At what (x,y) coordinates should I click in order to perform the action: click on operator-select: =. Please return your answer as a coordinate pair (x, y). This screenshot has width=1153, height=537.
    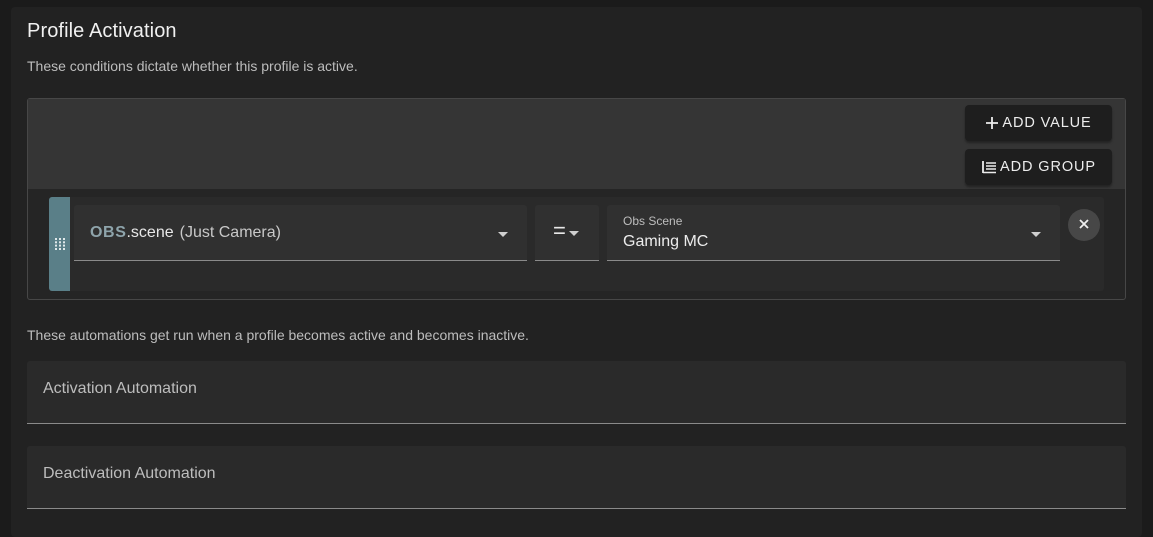
    Looking at the image, I should click on (567, 233).